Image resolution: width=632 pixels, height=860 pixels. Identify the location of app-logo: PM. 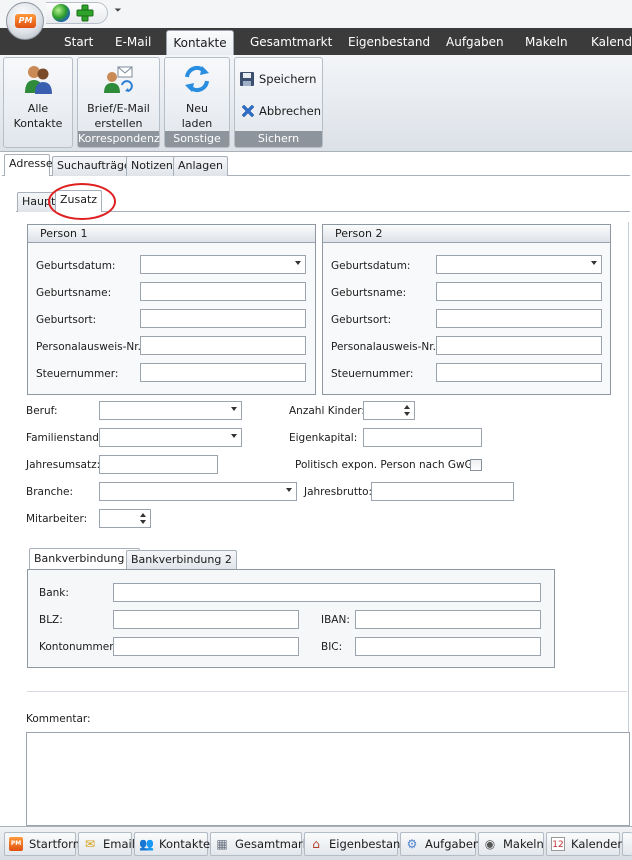
(25, 21).